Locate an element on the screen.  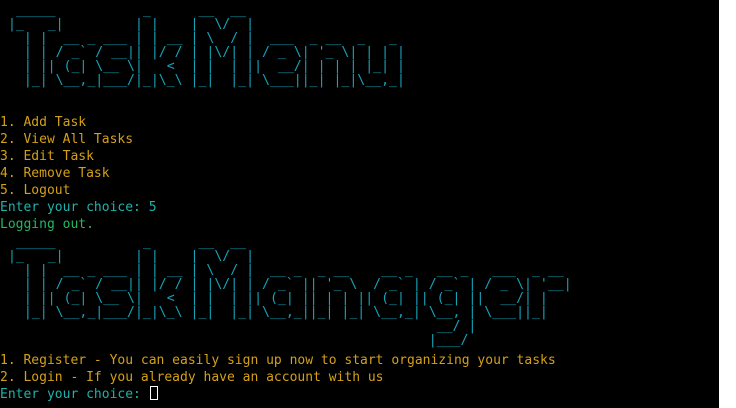
logout-status-message: Logging out. is located at coordinates (47, 224).